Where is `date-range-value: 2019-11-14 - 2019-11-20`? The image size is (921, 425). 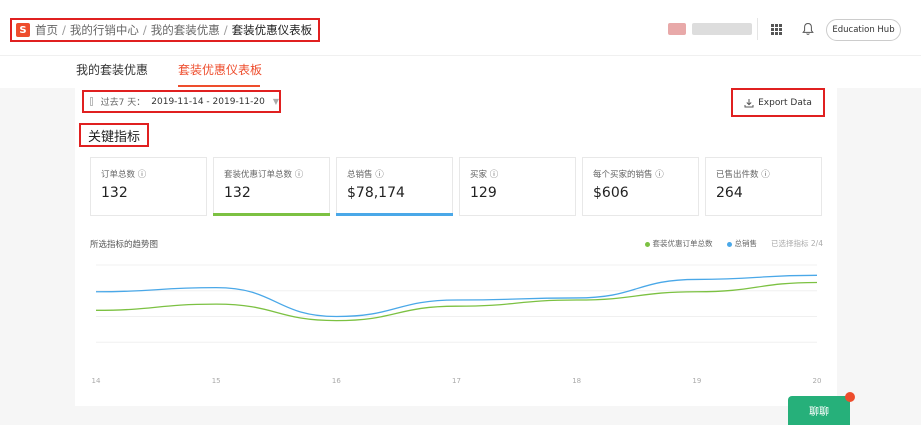 date-range-value: 2019-11-14 - 2019-11-20 is located at coordinates (208, 101).